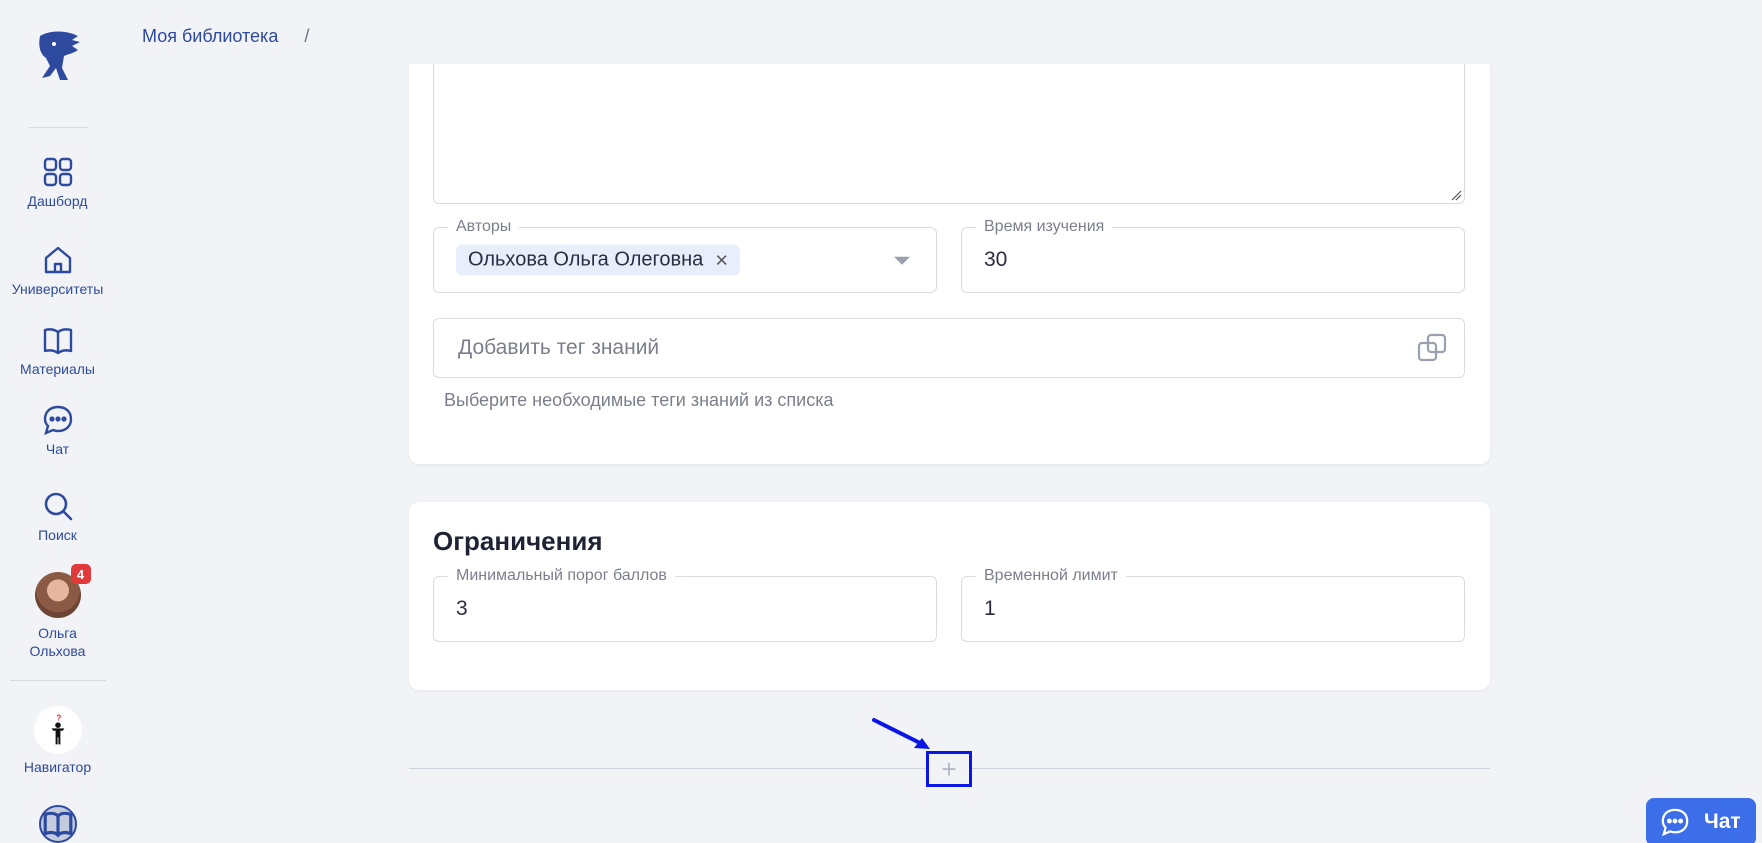 The width and height of the screenshot is (1762, 843). Describe the element at coordinates (902, 260) in the screenshot. I see `chevron-down-icon` at that location.